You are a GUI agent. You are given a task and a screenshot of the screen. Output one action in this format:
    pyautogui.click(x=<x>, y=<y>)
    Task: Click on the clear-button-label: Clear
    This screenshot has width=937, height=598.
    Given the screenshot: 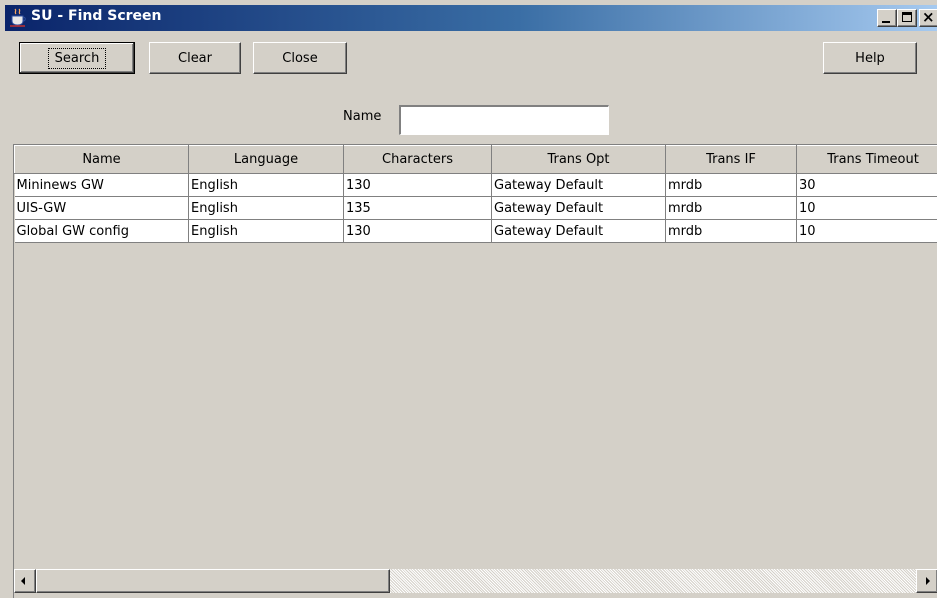 What is the action you would take?
    pyautogui.click(x=195, y=58)
    